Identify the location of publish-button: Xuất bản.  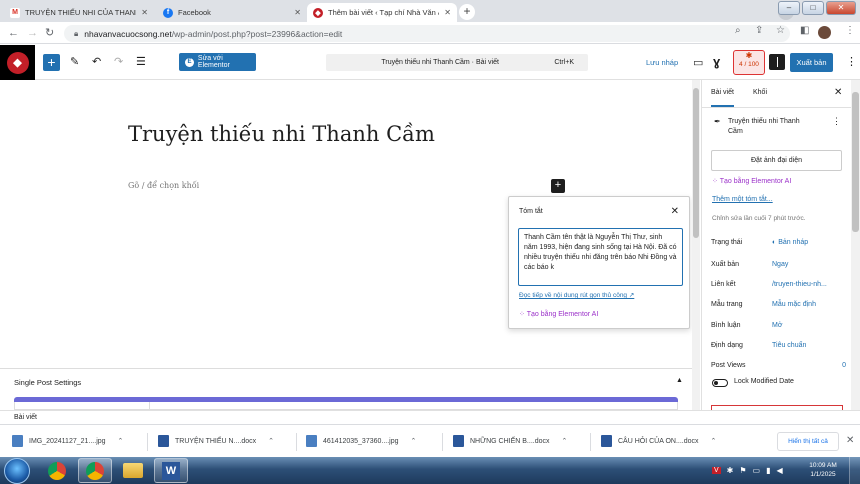
(811, 62).